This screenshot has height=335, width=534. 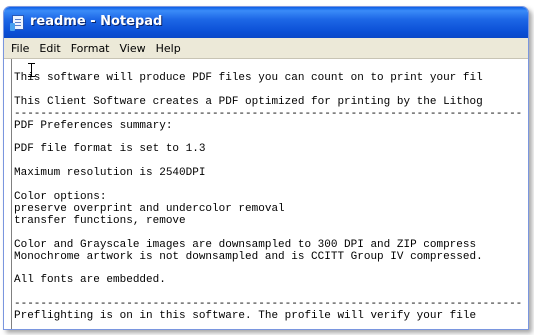 I want to click on menu-view: View, so click(x=133, y=48).